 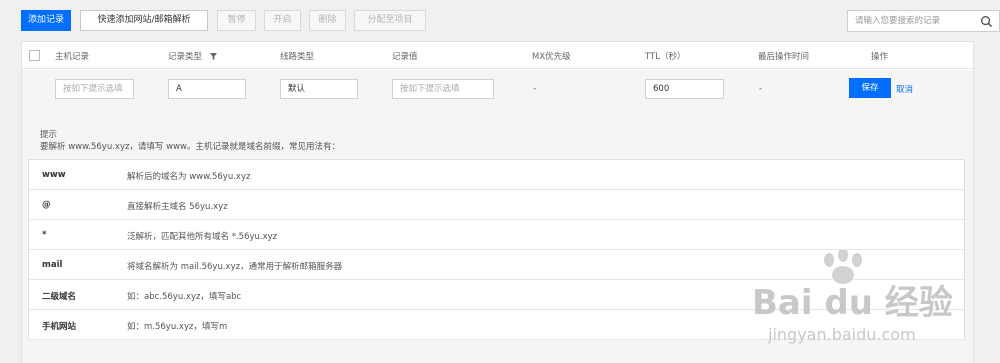 I want to click on header-mx: MX优先级, so click(x=551, y=57).